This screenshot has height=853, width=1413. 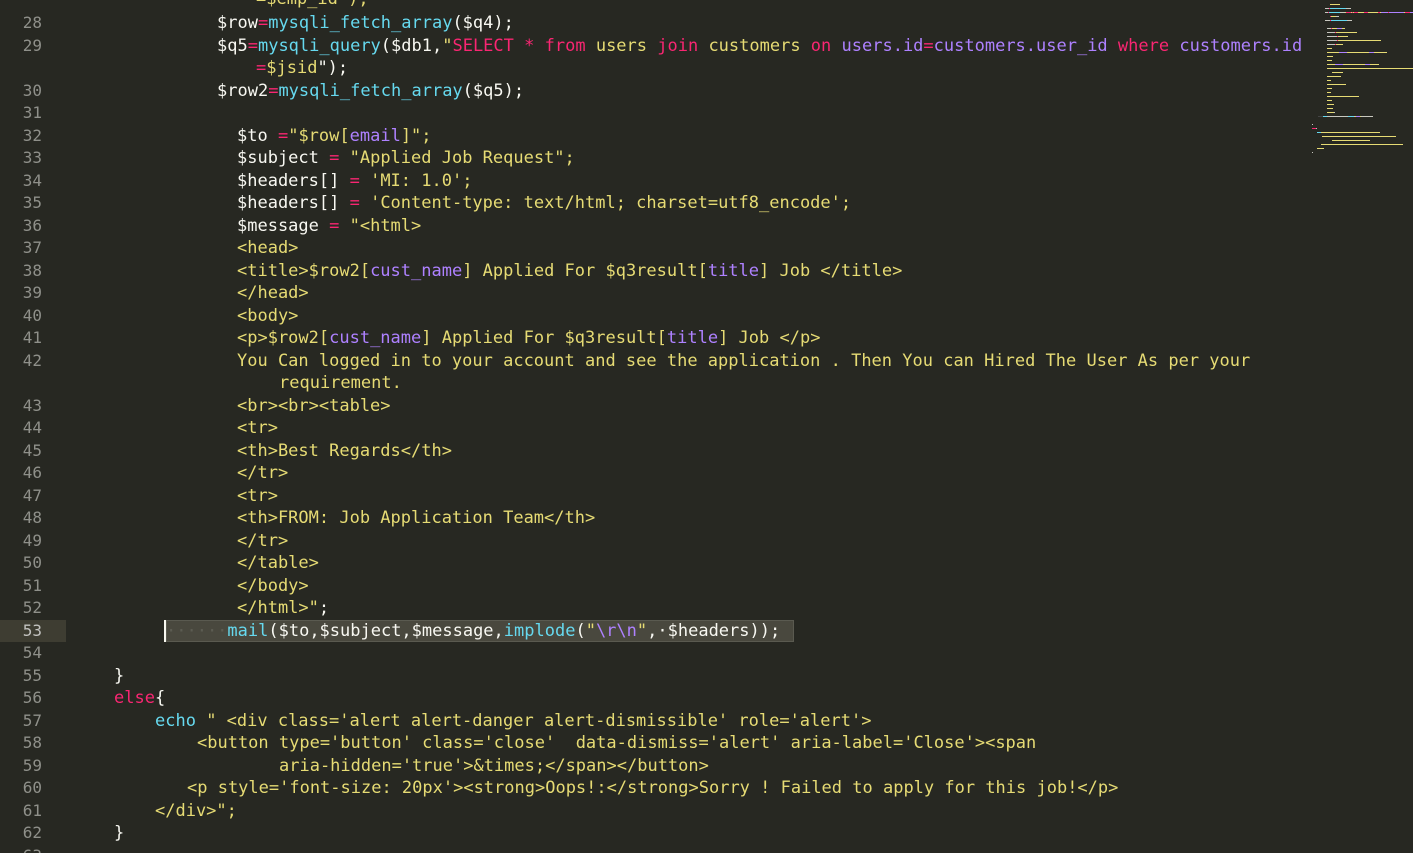 What do you see at coordinates (416, 180) in the screenshot?
I see `code-token: 'MI: 1.0';` at bounding box center [416, 180].